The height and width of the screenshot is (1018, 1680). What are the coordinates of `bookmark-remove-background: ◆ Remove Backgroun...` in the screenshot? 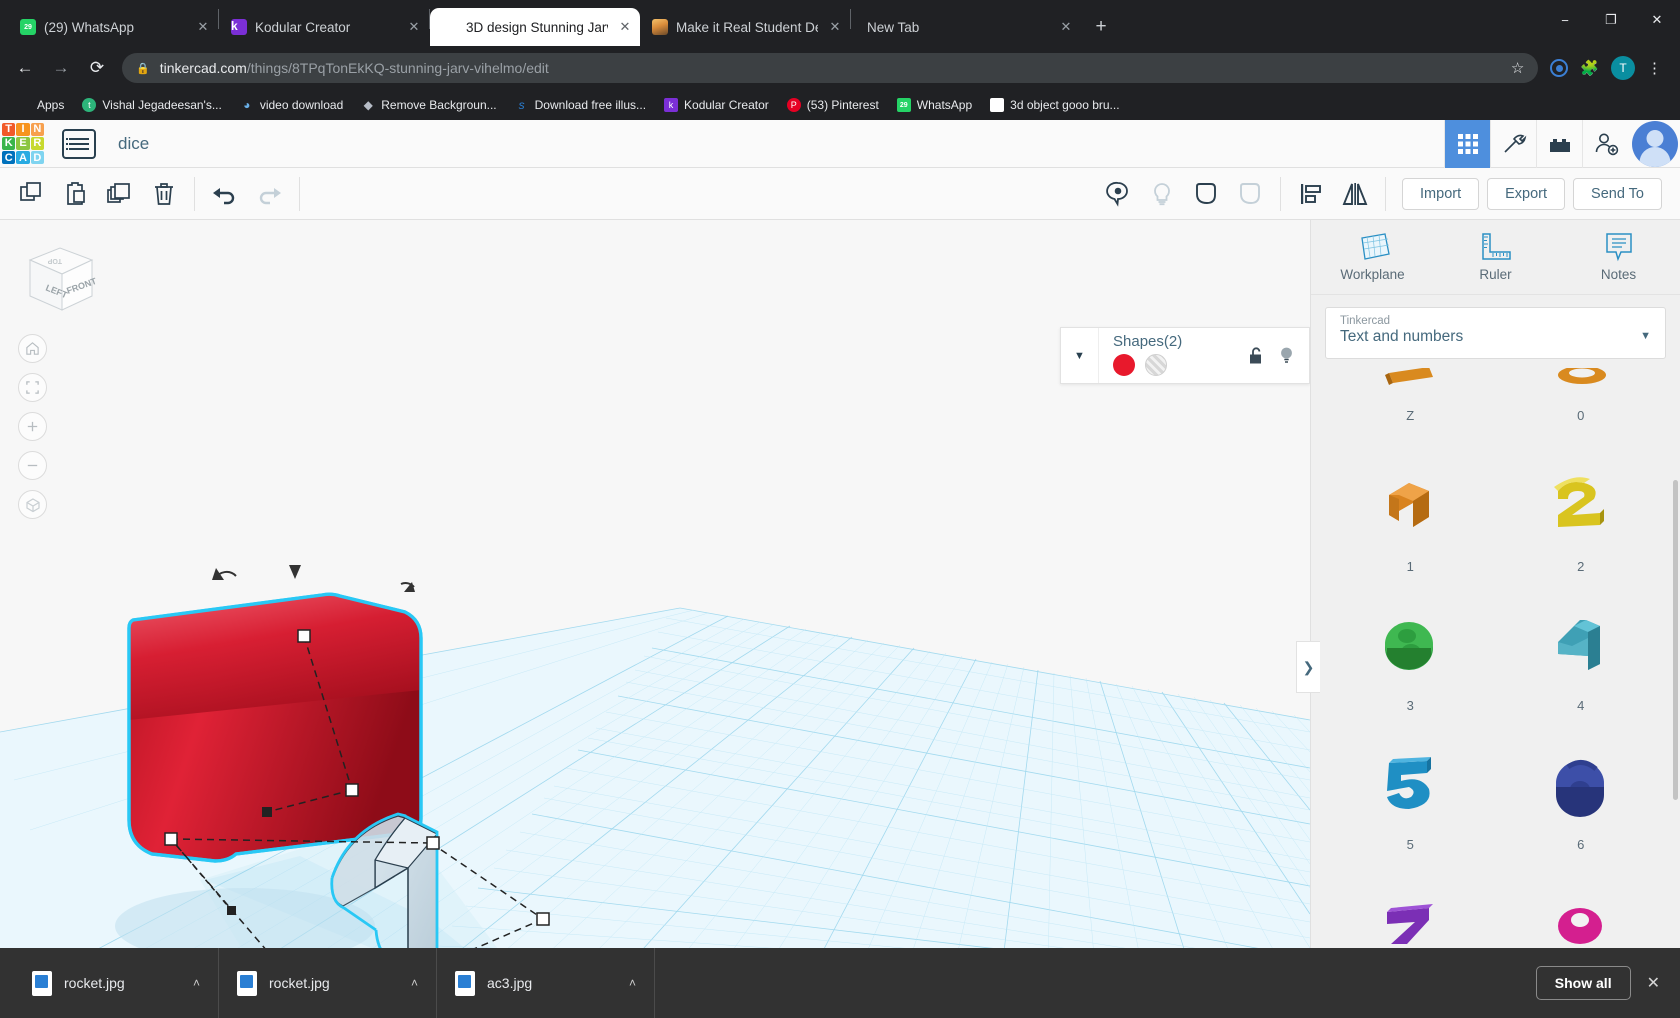 It's located at (428, 105).